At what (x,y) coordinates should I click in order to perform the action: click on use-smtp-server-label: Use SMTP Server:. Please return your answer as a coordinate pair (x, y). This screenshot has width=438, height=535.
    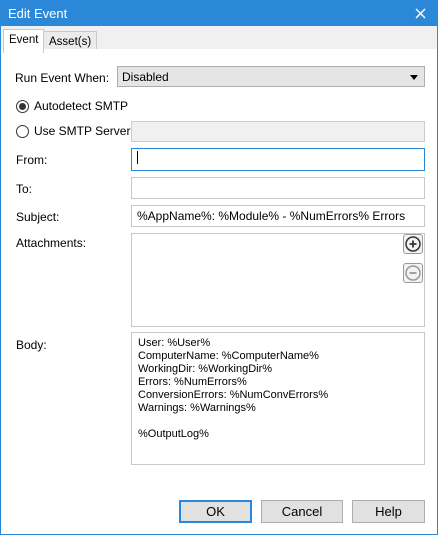
    Looking at the image, I should click on (84, 131).